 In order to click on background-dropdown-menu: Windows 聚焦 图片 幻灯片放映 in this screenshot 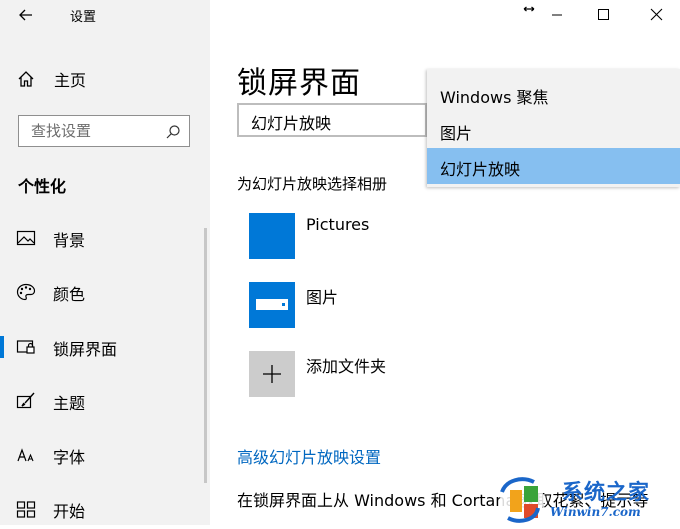, I will do `click(553, 128)`.